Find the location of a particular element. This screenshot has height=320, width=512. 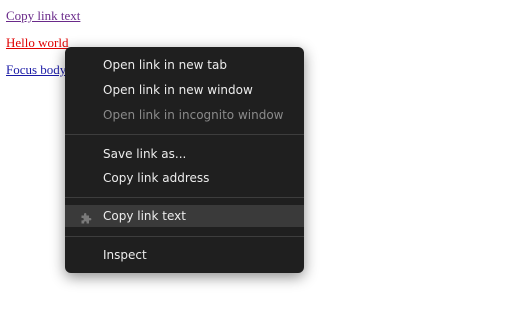

menu-item-copy-link-address: Copy link address is located at coordinates (184, 178).